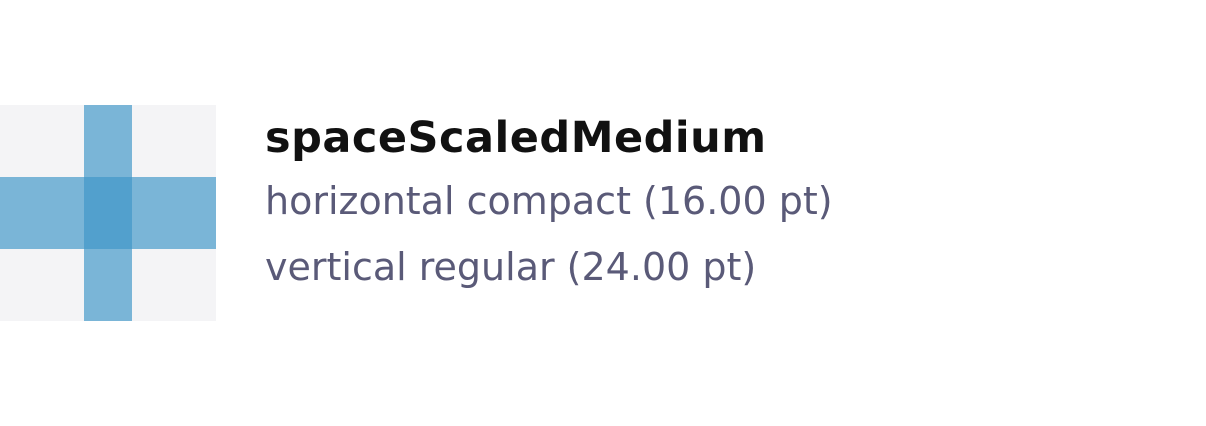 The height and width of the screenshot is (426, 1206). I want to click on vertical-spacing-label: vertical regular (24.00 pt), so click(511, 267).